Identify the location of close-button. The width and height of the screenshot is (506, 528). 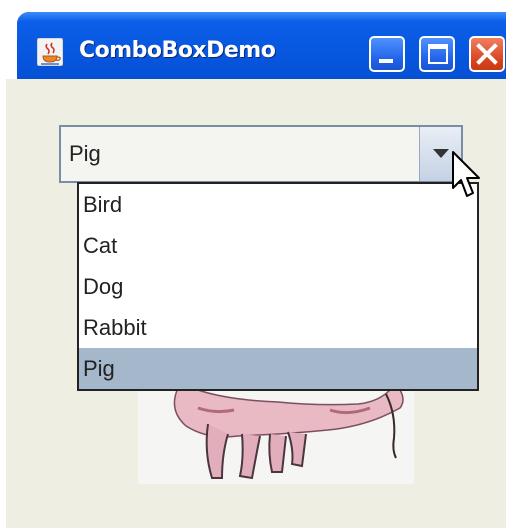
(487, 54).